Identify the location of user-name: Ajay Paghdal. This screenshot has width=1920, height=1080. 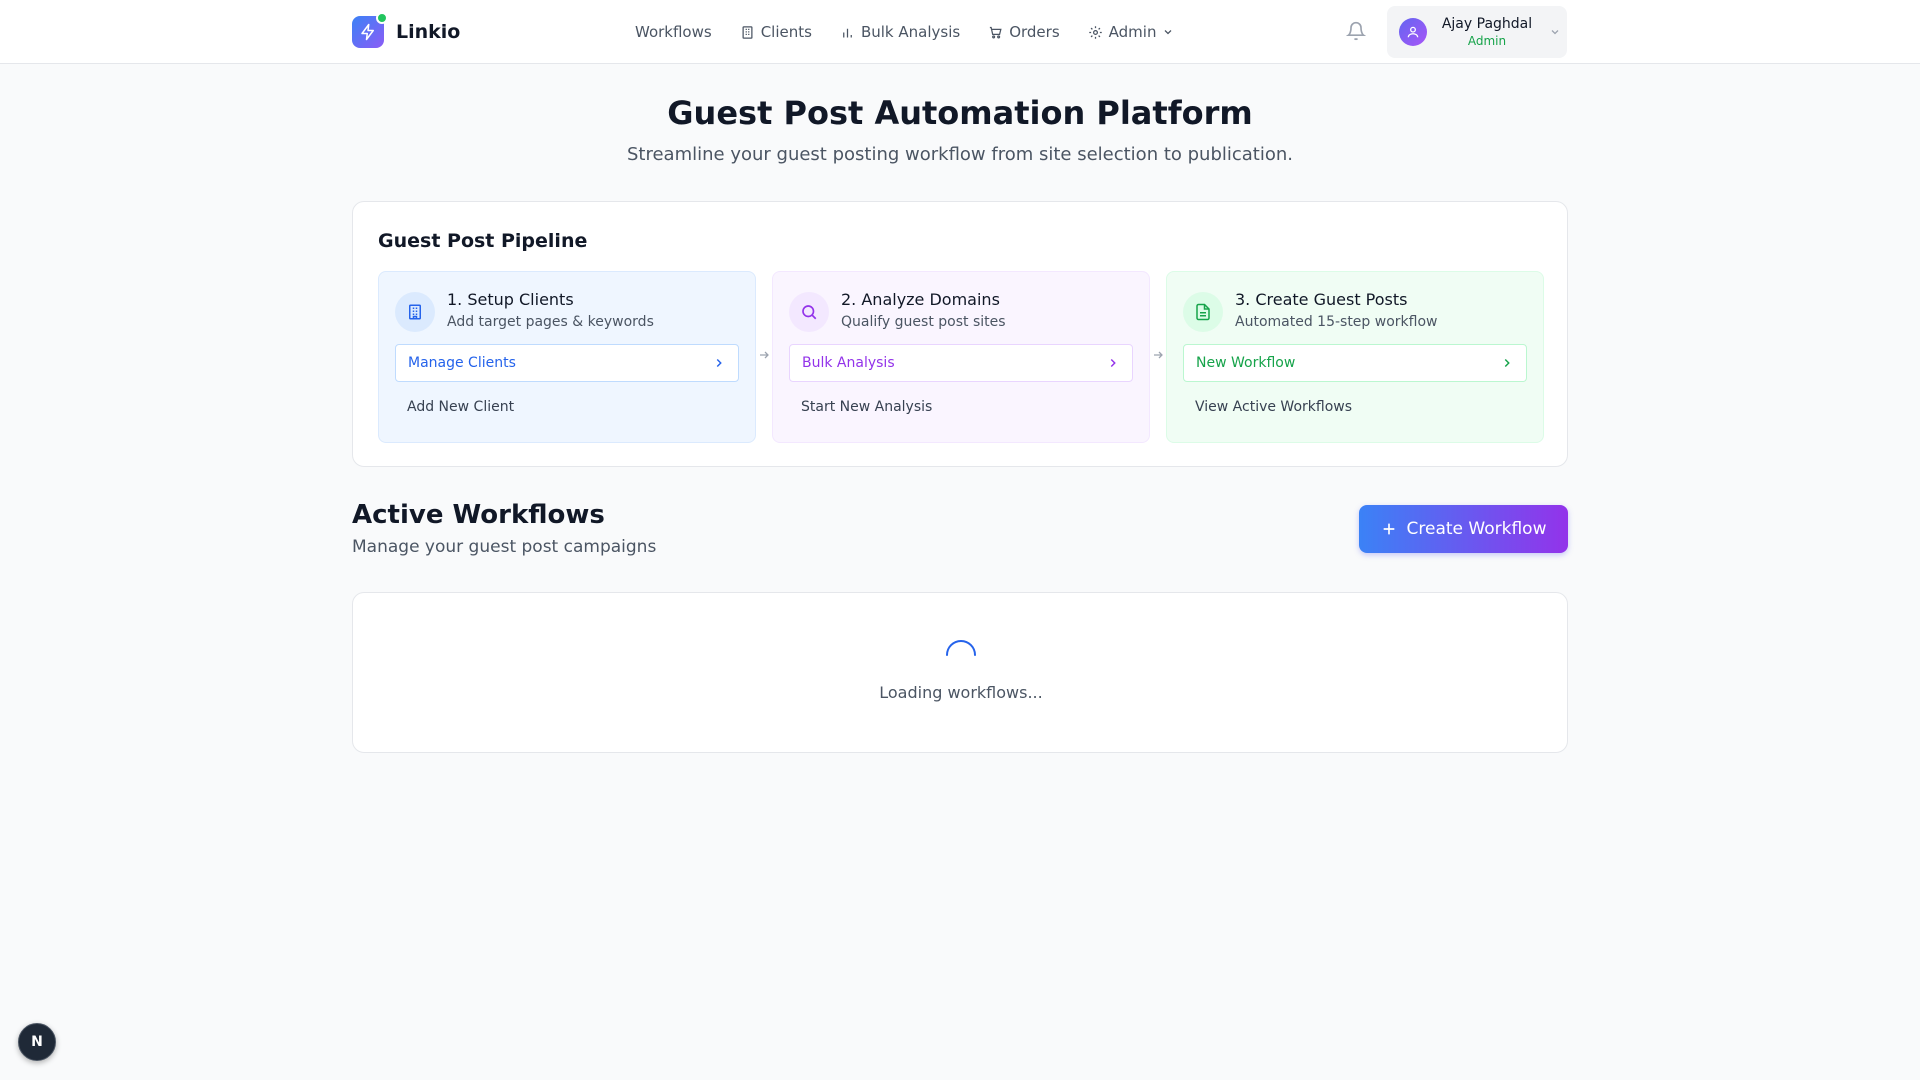
(1487, 24).